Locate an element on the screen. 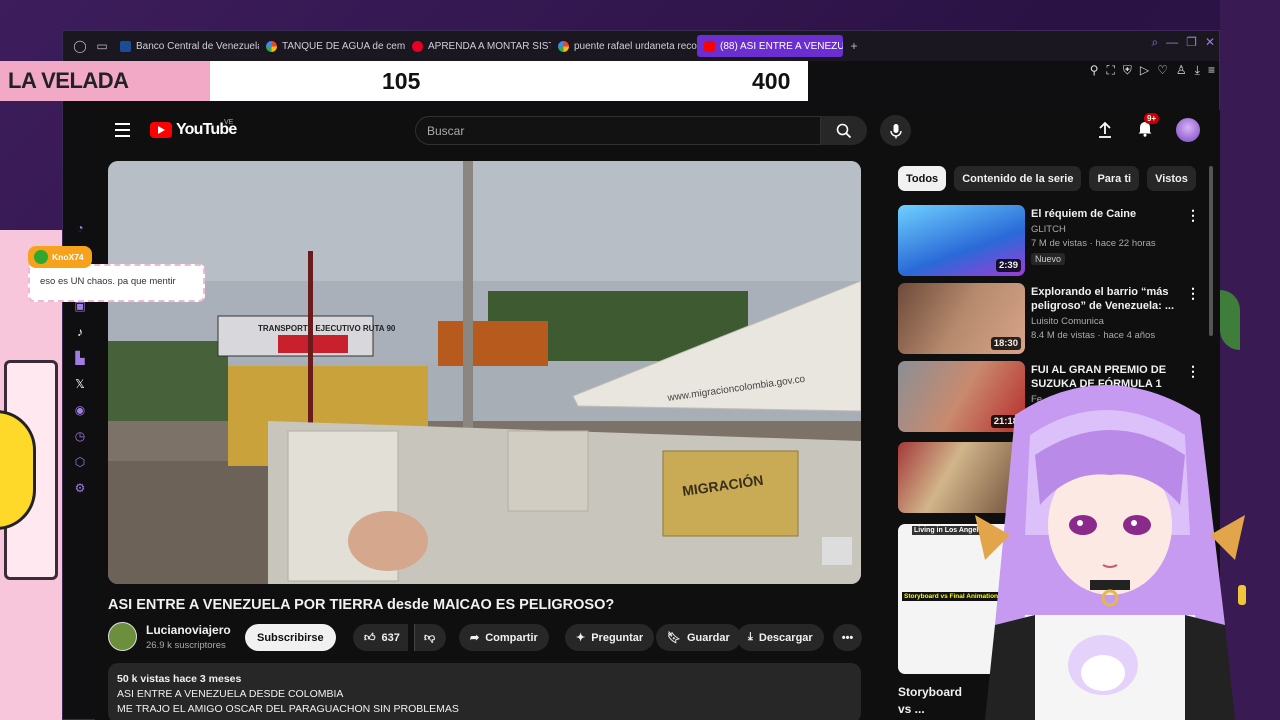  more-actions-button: ••• is located at coordinates (847, 637).